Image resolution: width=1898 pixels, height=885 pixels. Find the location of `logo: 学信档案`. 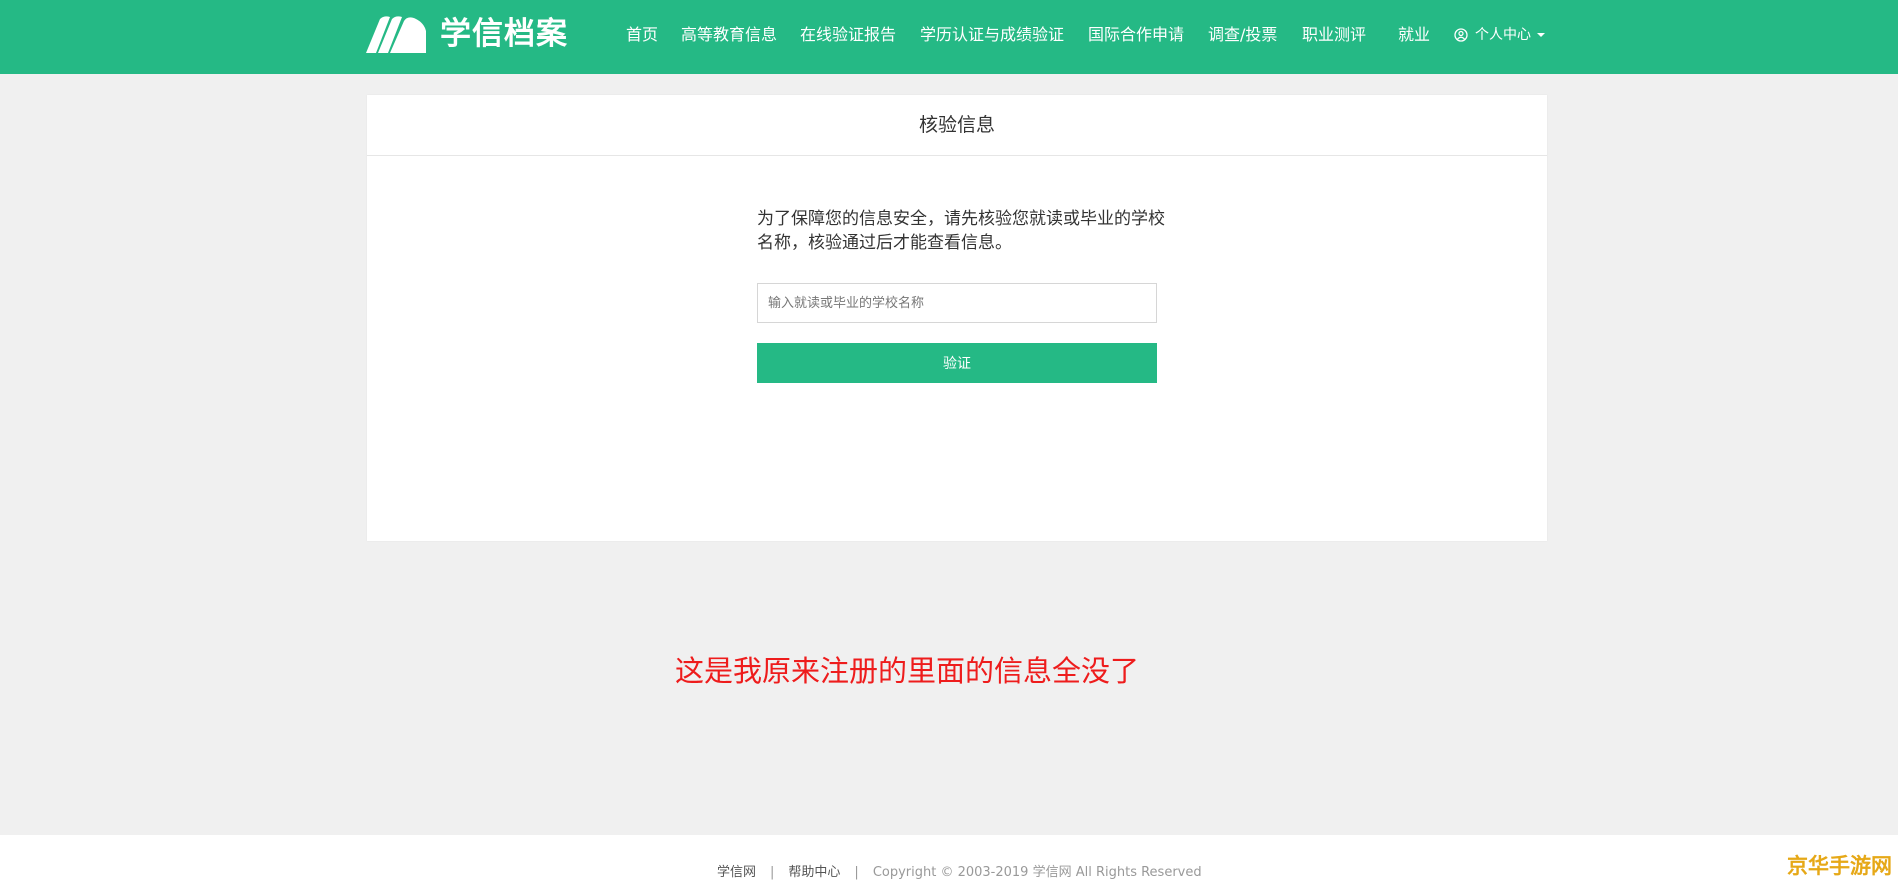

logo: 学信档案 is located at coordinates (467, 34).